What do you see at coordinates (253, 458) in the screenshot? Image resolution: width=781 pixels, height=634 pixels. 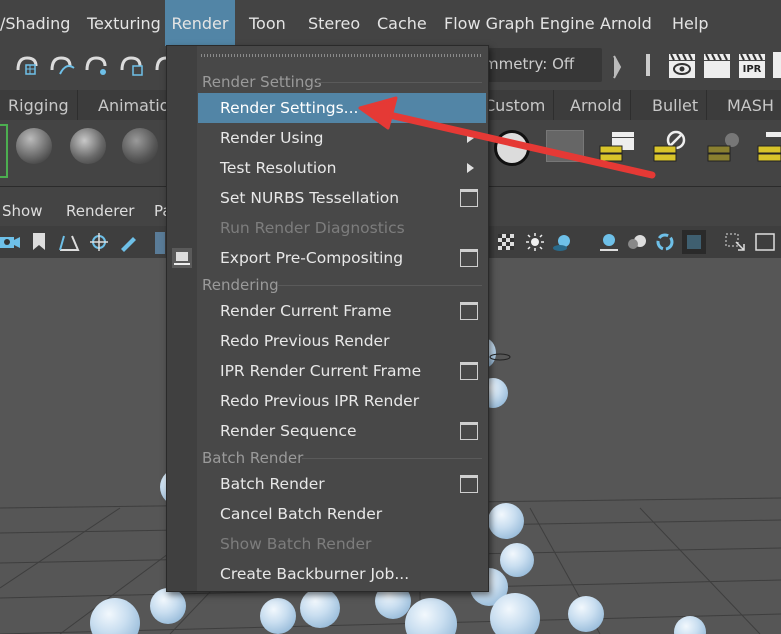 I see `section-batch-render: Batch Render` at bounding box center [253, 458].